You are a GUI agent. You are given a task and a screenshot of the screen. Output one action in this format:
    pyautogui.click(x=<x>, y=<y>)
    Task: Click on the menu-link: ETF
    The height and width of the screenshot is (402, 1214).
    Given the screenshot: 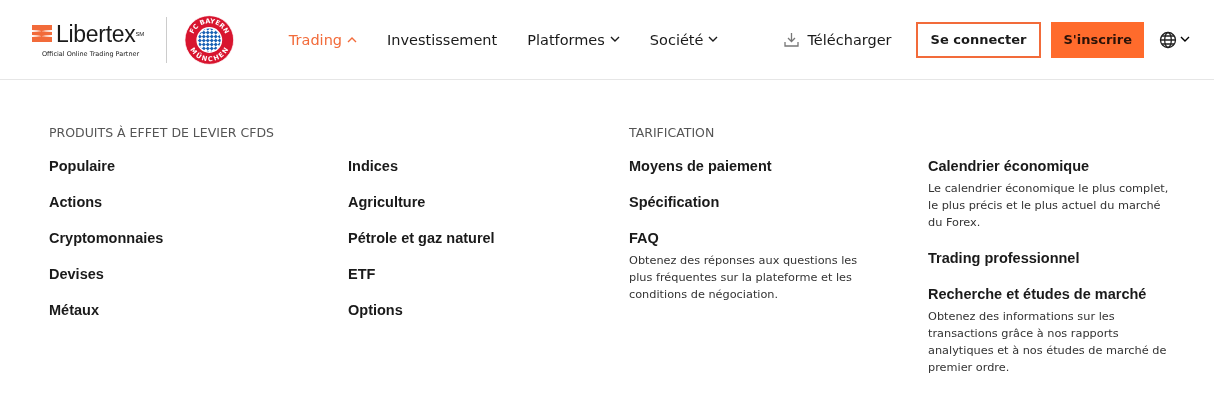 What is the action you would take?
    pyautogui.click(x=362, y=274)
    